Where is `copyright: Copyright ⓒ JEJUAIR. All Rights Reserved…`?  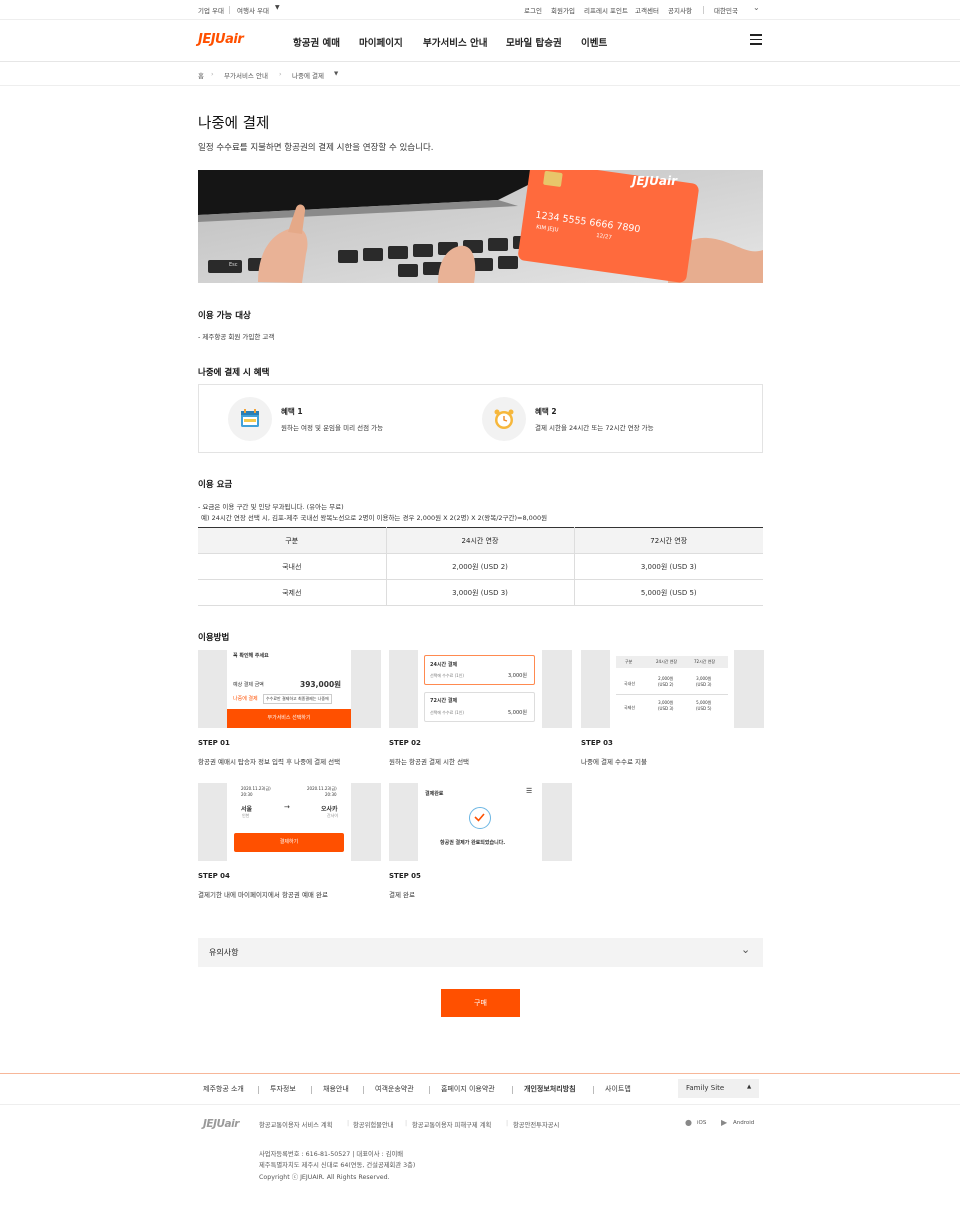
copyright: Copyright ⓒ JEJUAIR. All Rights Reserved… is located at coordinates (324, 1177).